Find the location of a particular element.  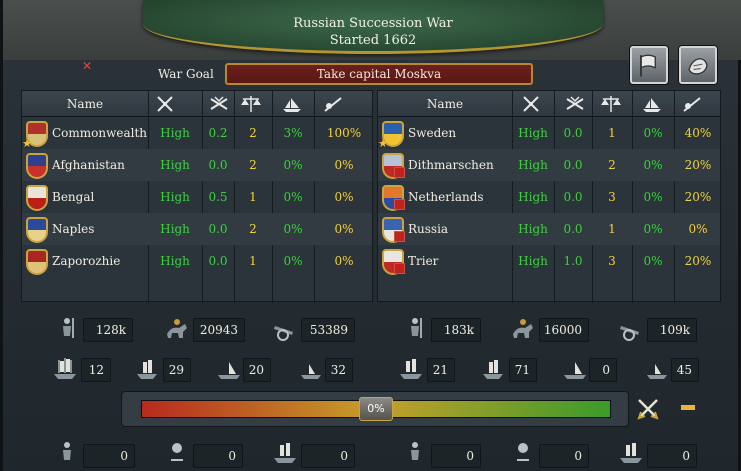

ship-losses-icon is located at coordinates (285, 453).